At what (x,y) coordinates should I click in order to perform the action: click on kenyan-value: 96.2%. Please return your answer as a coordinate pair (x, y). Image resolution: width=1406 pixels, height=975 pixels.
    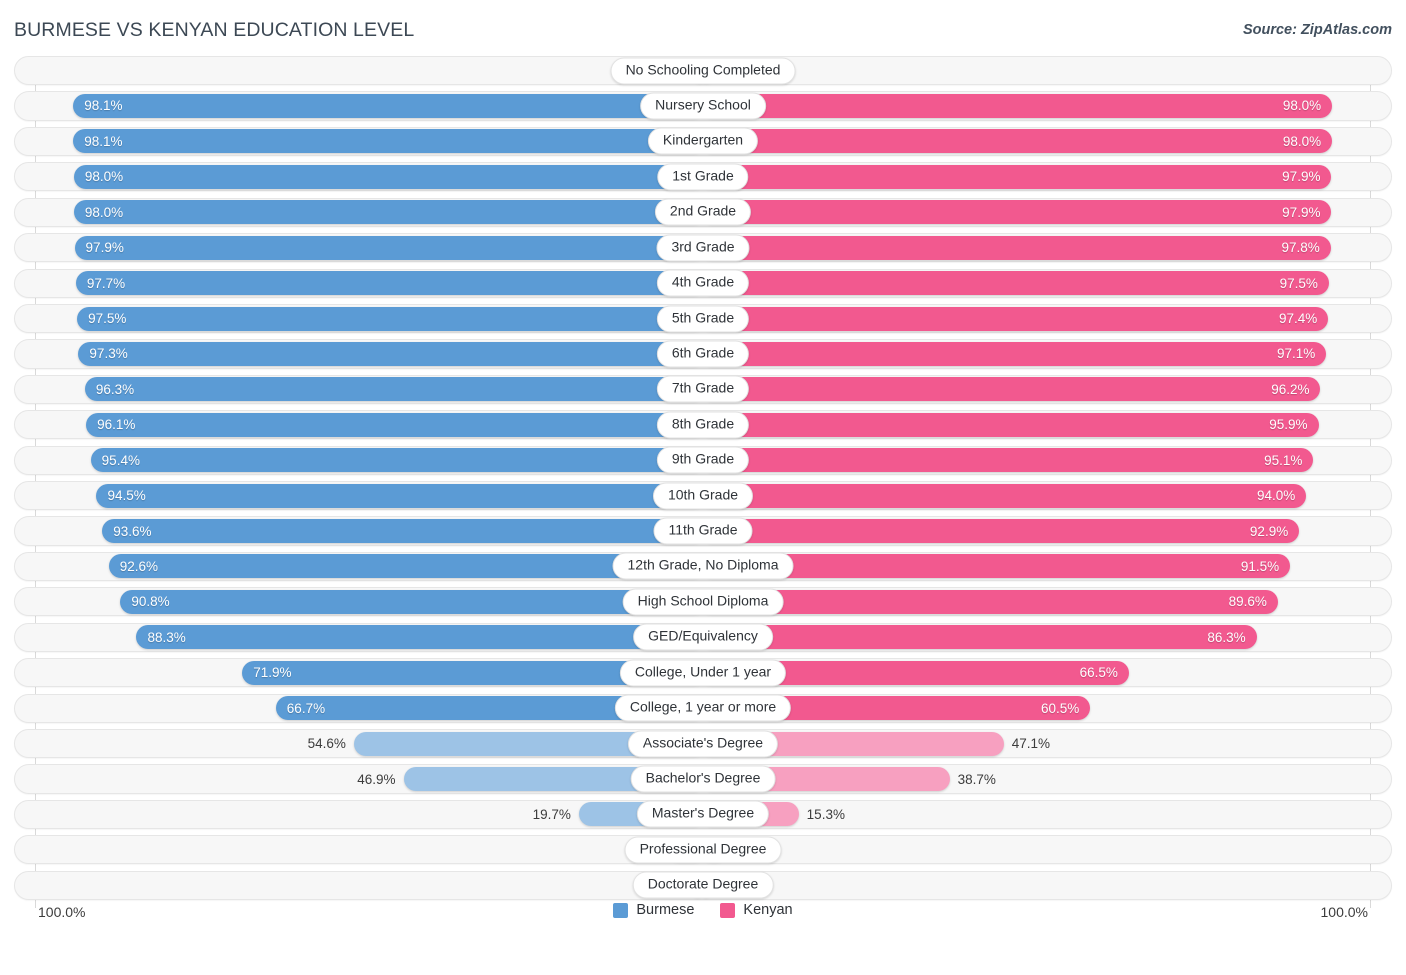
    Looking at the image, I should click on (1290, 389).